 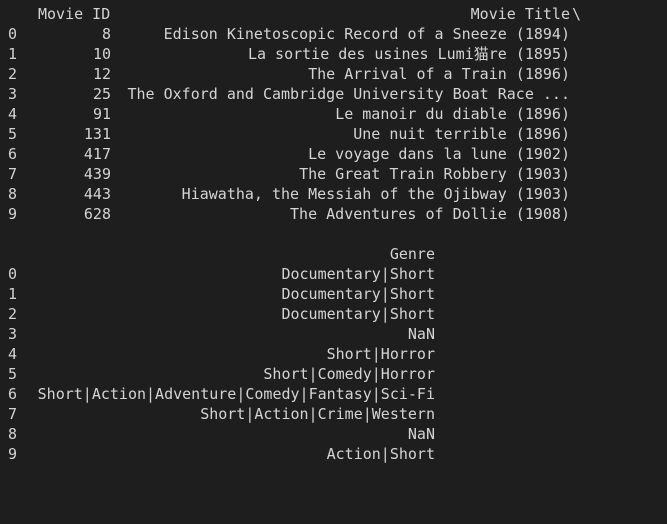 What do you see at coordinates (74, 14) in the screenshot?
I see `movie-id-column-header: Movie ID` at bounding box center [74, 14].